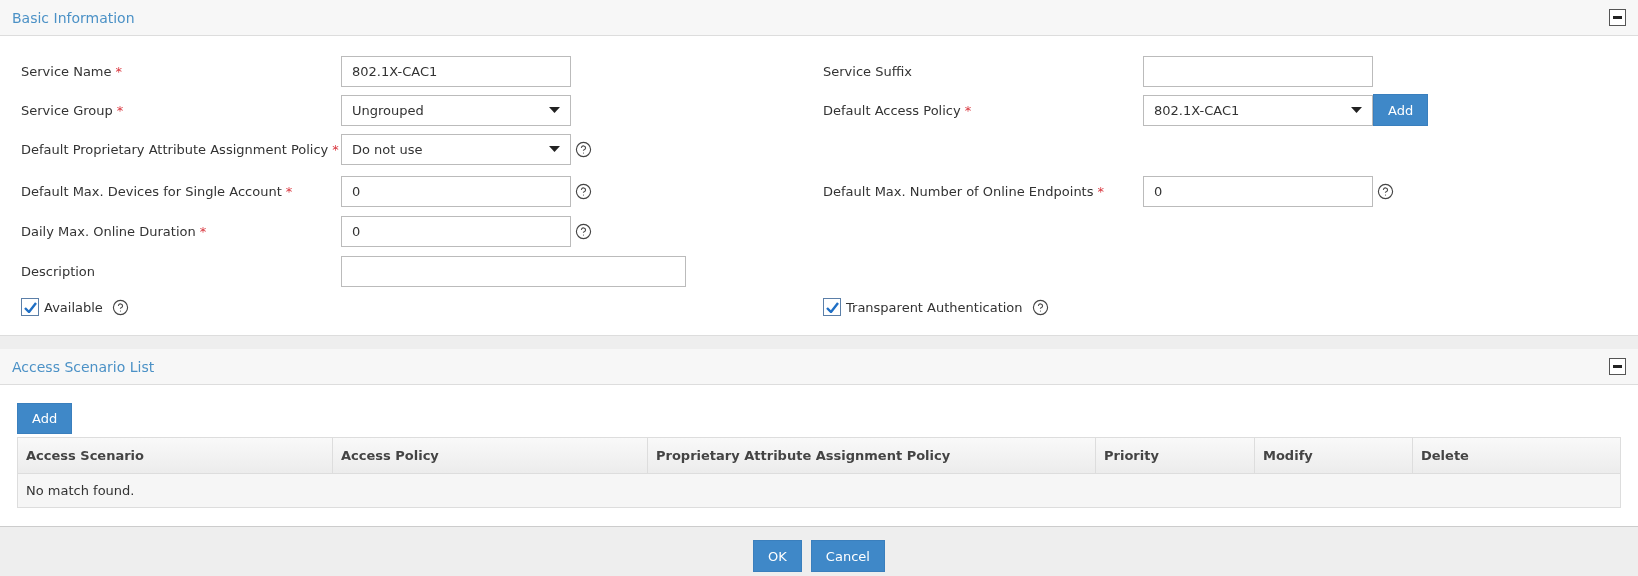 The width and height of the screenshot is (1638, 576). Describe the element at coordinates (490, 455) in the screenshot. I see `column-header: Access Policy` at that location.